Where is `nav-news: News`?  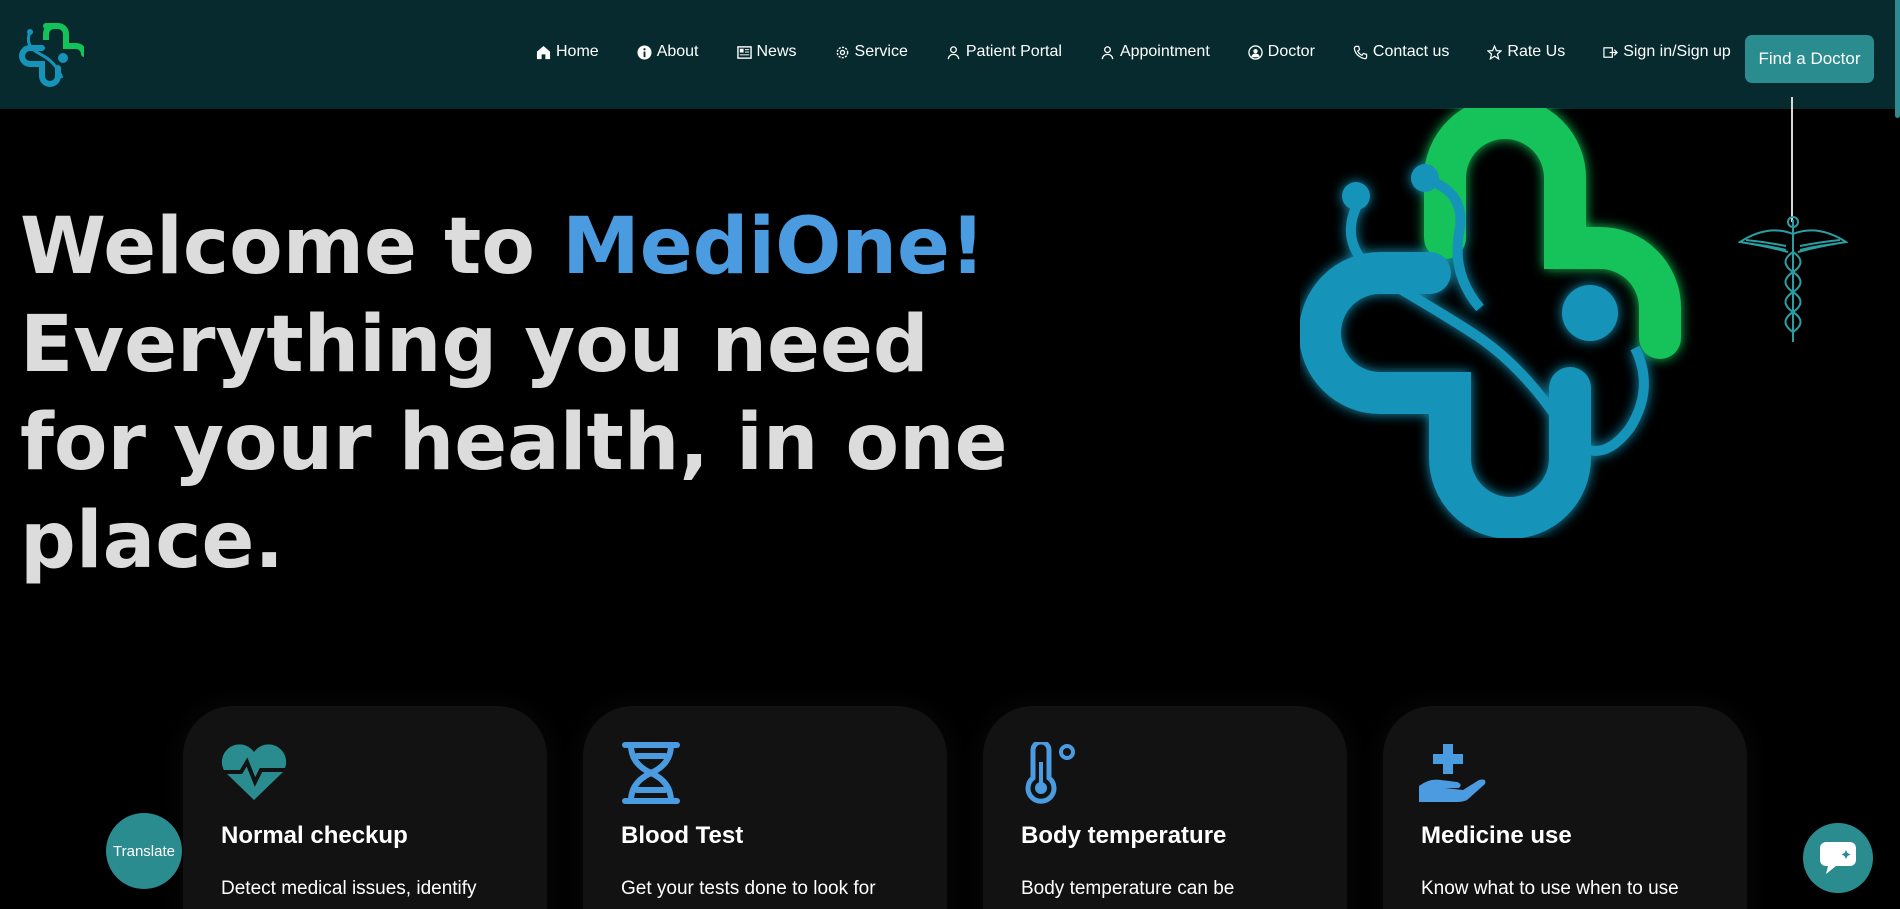
nav-news: News is located at coordinates (766, 52).